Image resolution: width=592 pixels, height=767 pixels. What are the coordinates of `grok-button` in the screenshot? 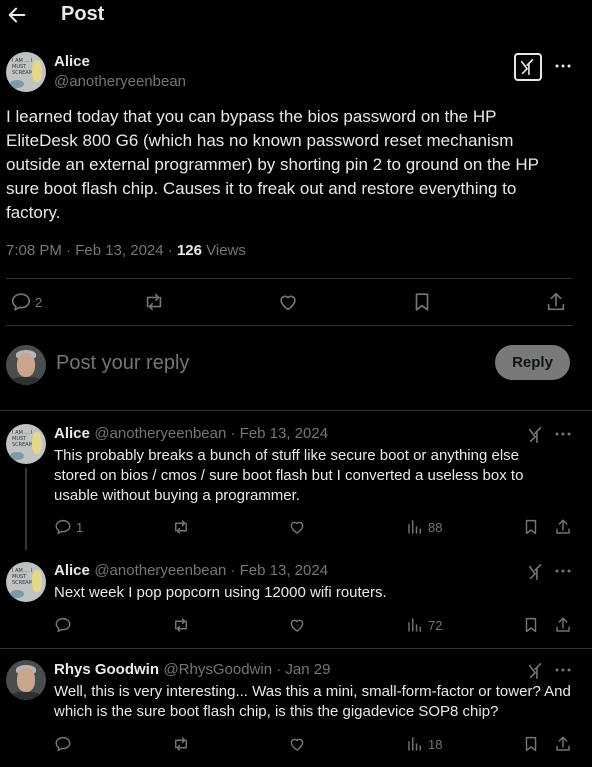 It's located at (528, 67).